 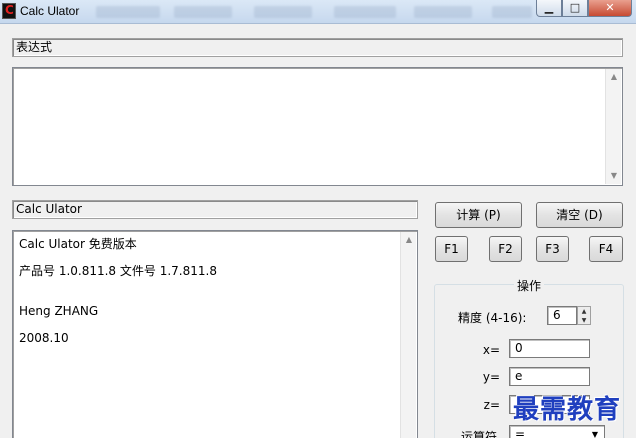 I want to click on close-icon: ✕, so click(x=610, y=7).